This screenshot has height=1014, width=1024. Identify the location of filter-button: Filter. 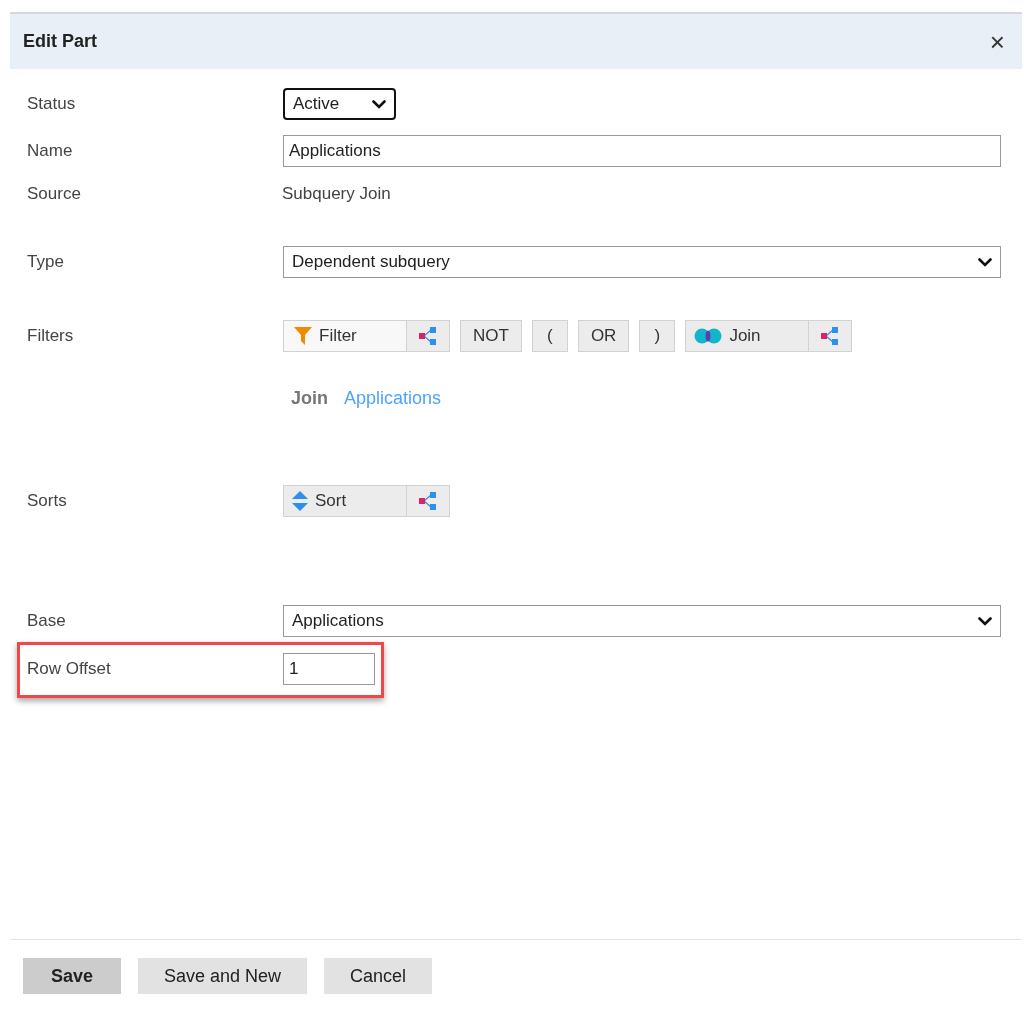
(345, 336).